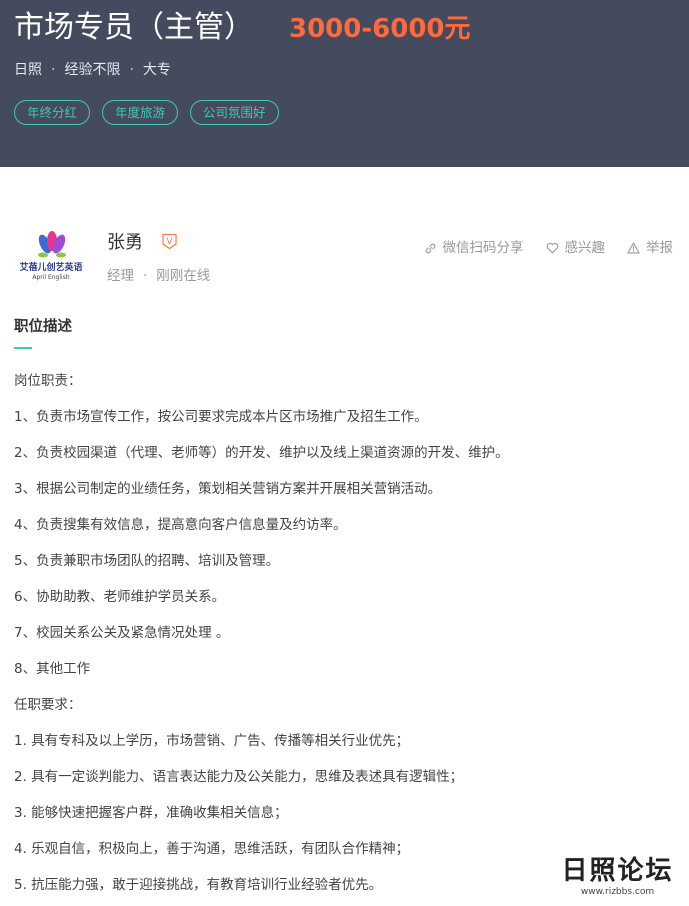 The width and height of the screenshot is (689, 906). What do you see at coordinates (51, 268) in the screenshot?
I see `logo-text: 艾蓓儿创艺英语` at bounding box center [51, 268].